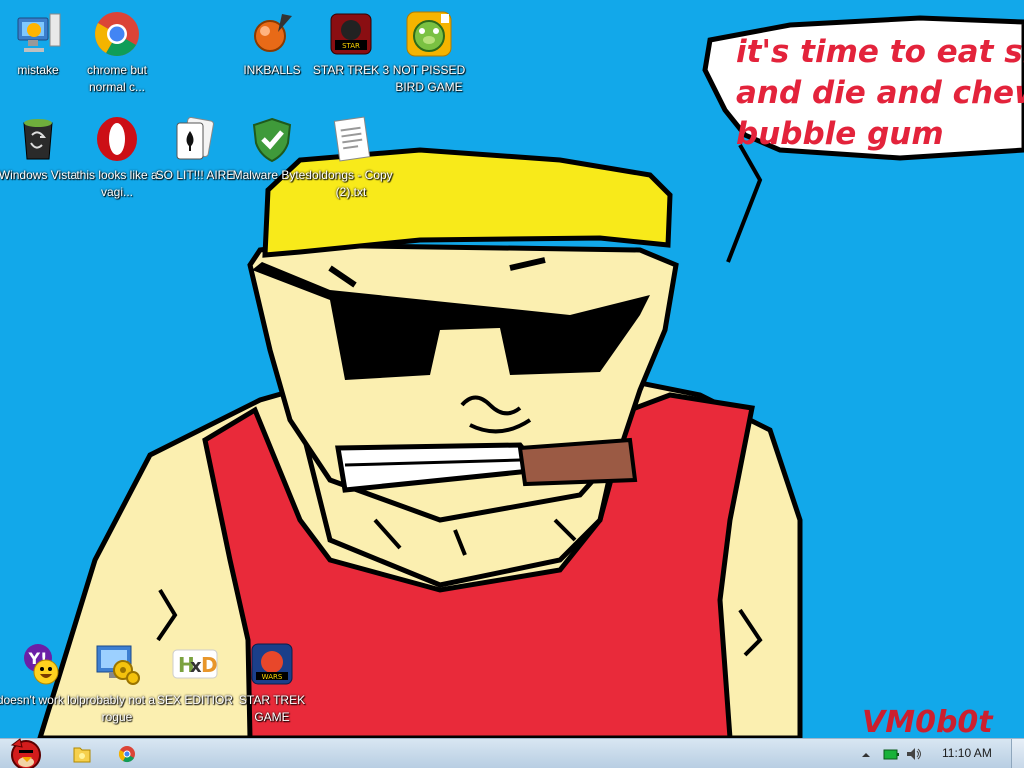 This screenshot has width=1024, height=768. What do you see at coordinates (195, 175) in the screenshot?
I see `desktop-icon-label: SO LIT!!! AIRE` at bounding box center [195, 175].